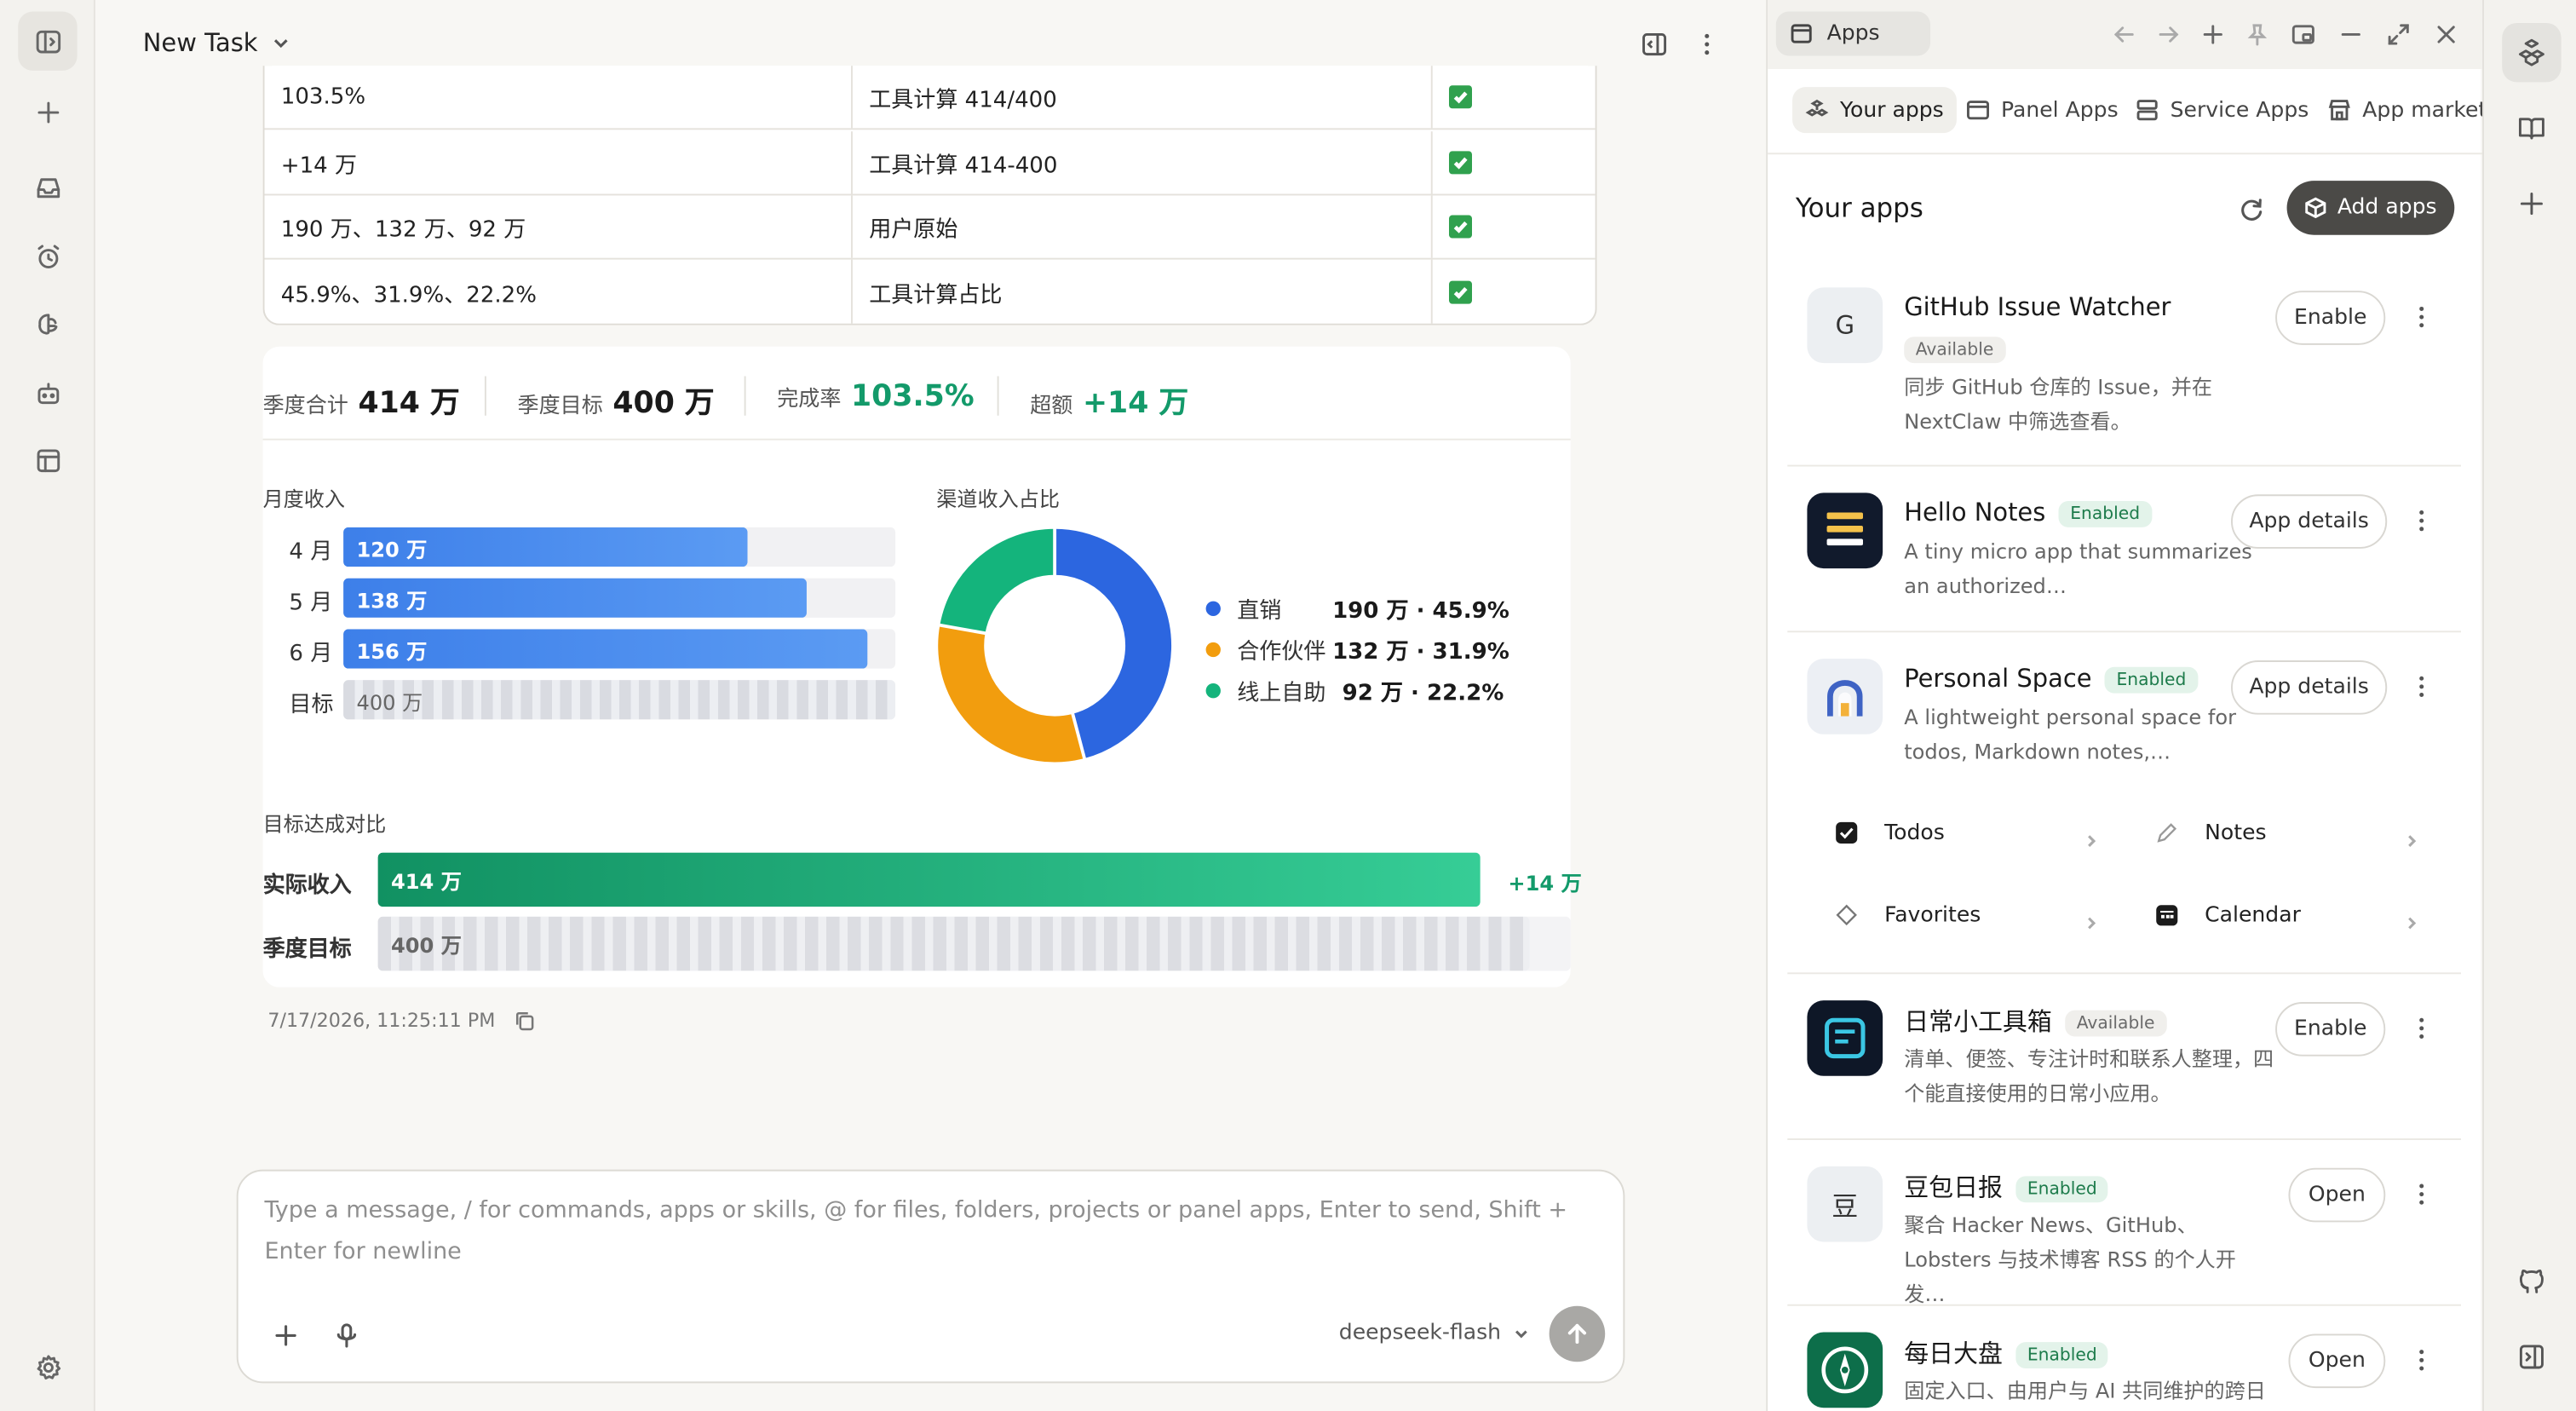 The image size is (2576, 1411). What do you see at coordinates (2531, 1281) in the screenshot?
I see `github-rail-button` at bounding box center [2531, 1281].